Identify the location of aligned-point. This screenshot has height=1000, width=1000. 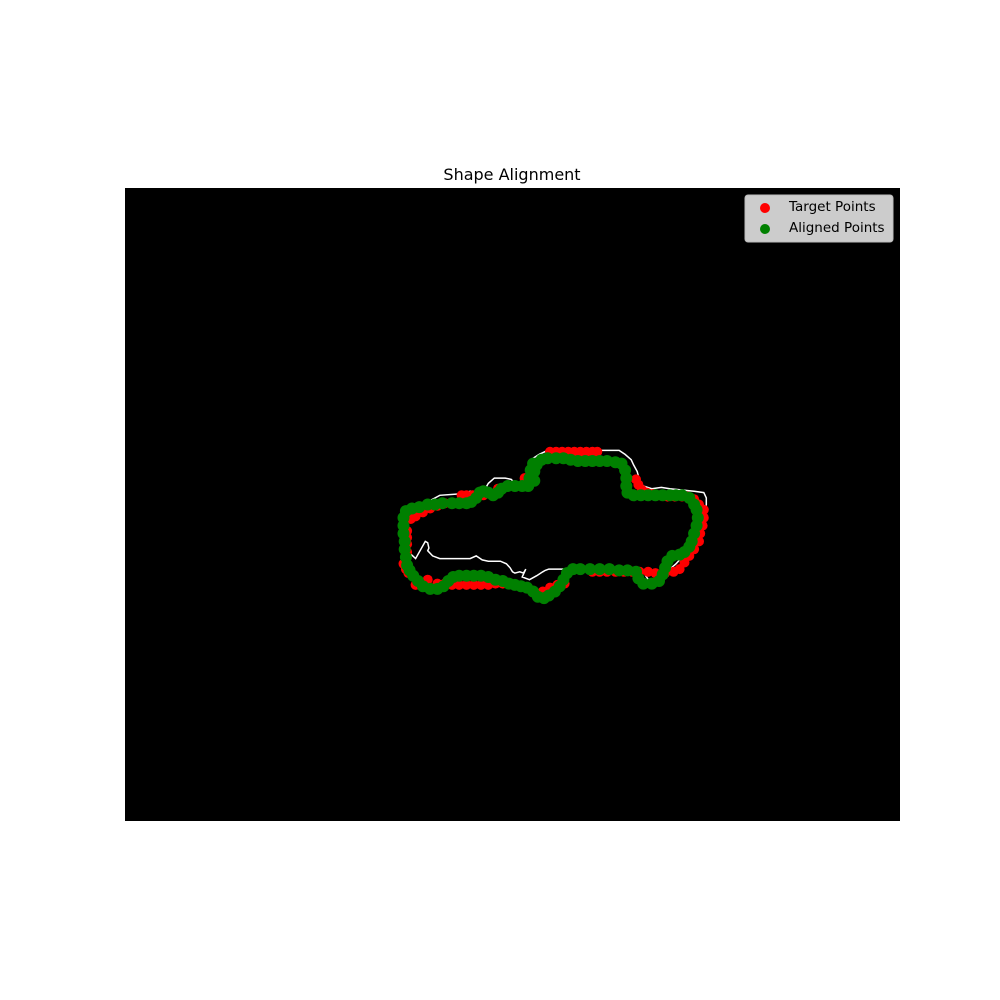
(533, 463).